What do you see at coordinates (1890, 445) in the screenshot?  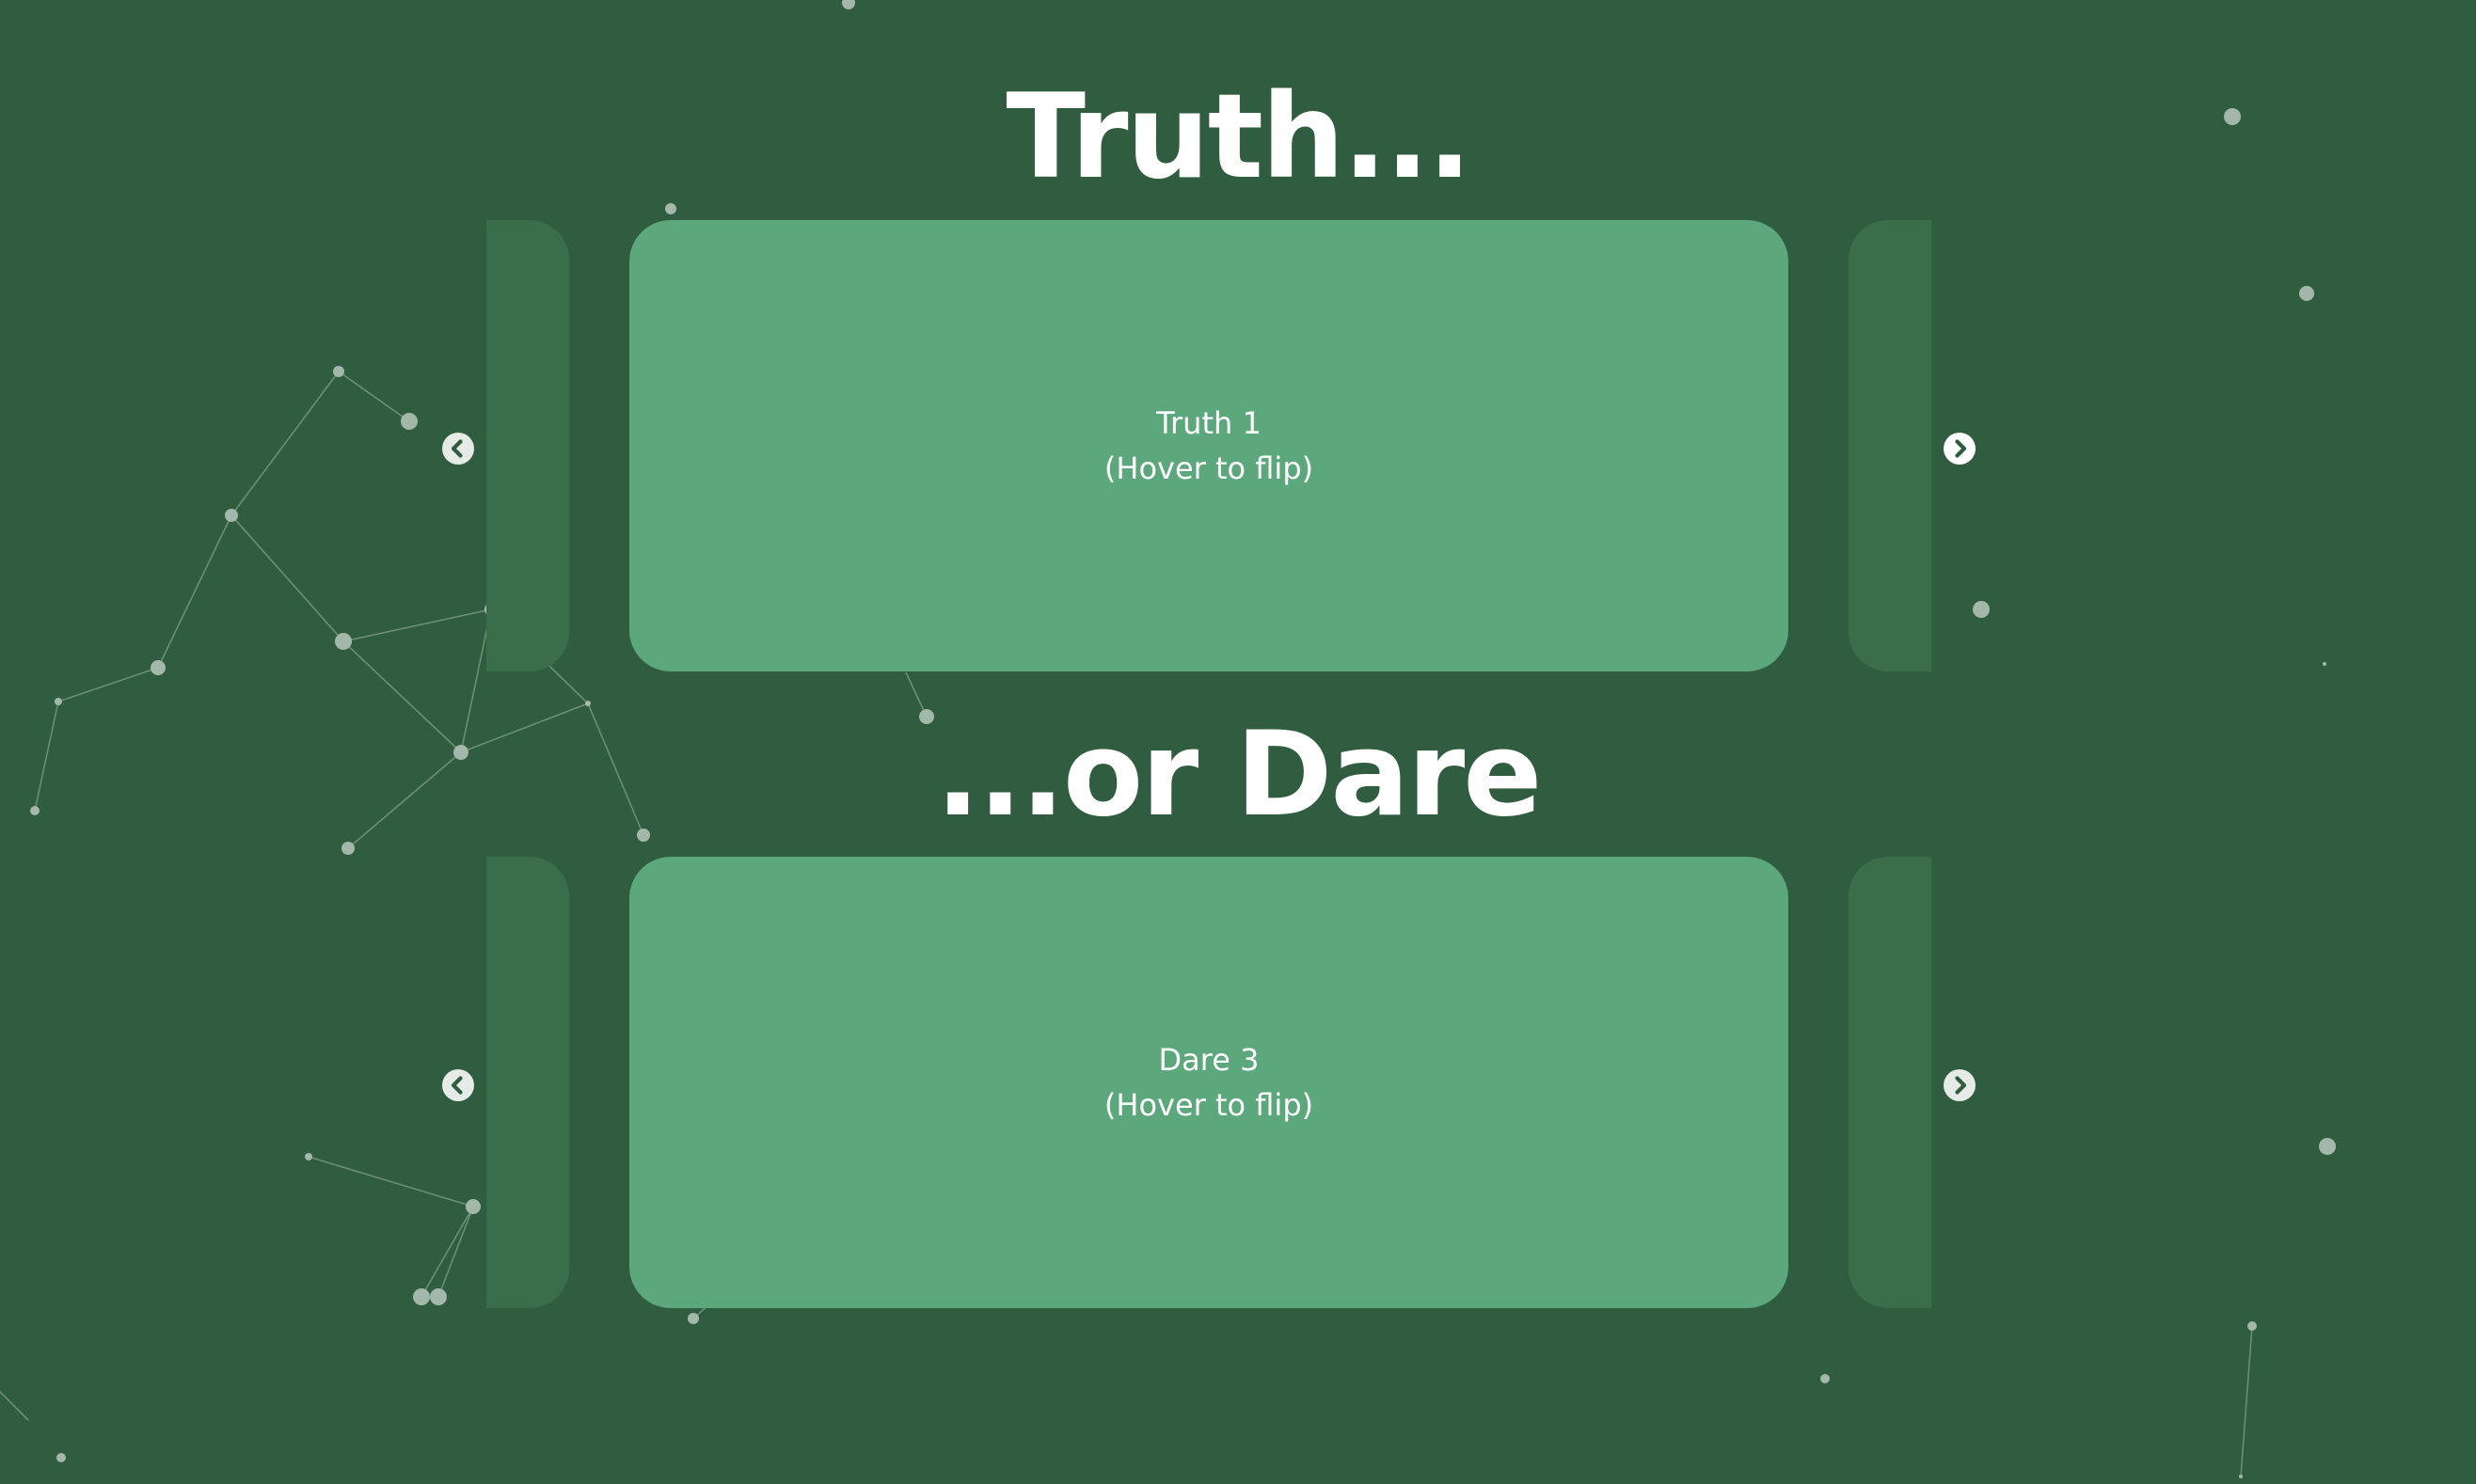 I see `truth-next-card-peek` at bounding box center [1890, 445].